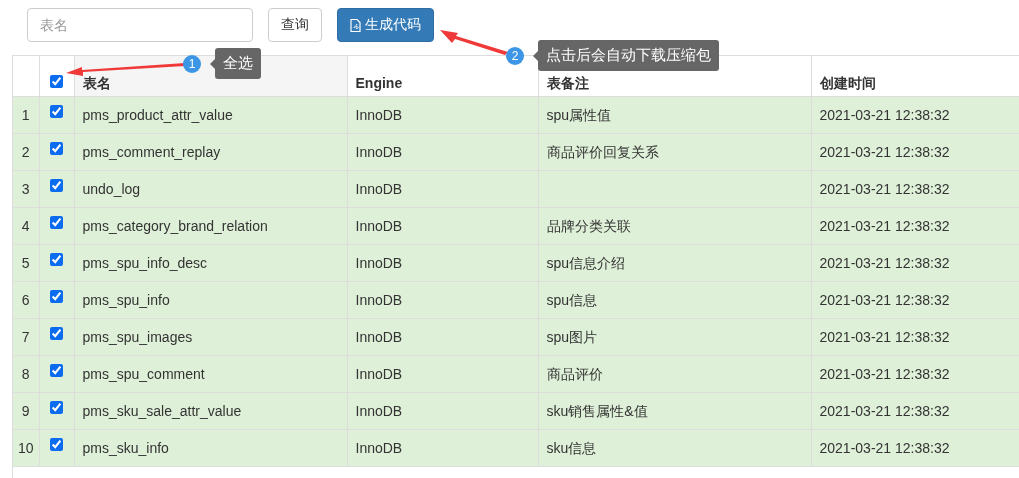  What do you see at coordinates (151, 152) in the screenshot?
I see `table-cell: pms_comment_replay` at bounding box center [151, 152].